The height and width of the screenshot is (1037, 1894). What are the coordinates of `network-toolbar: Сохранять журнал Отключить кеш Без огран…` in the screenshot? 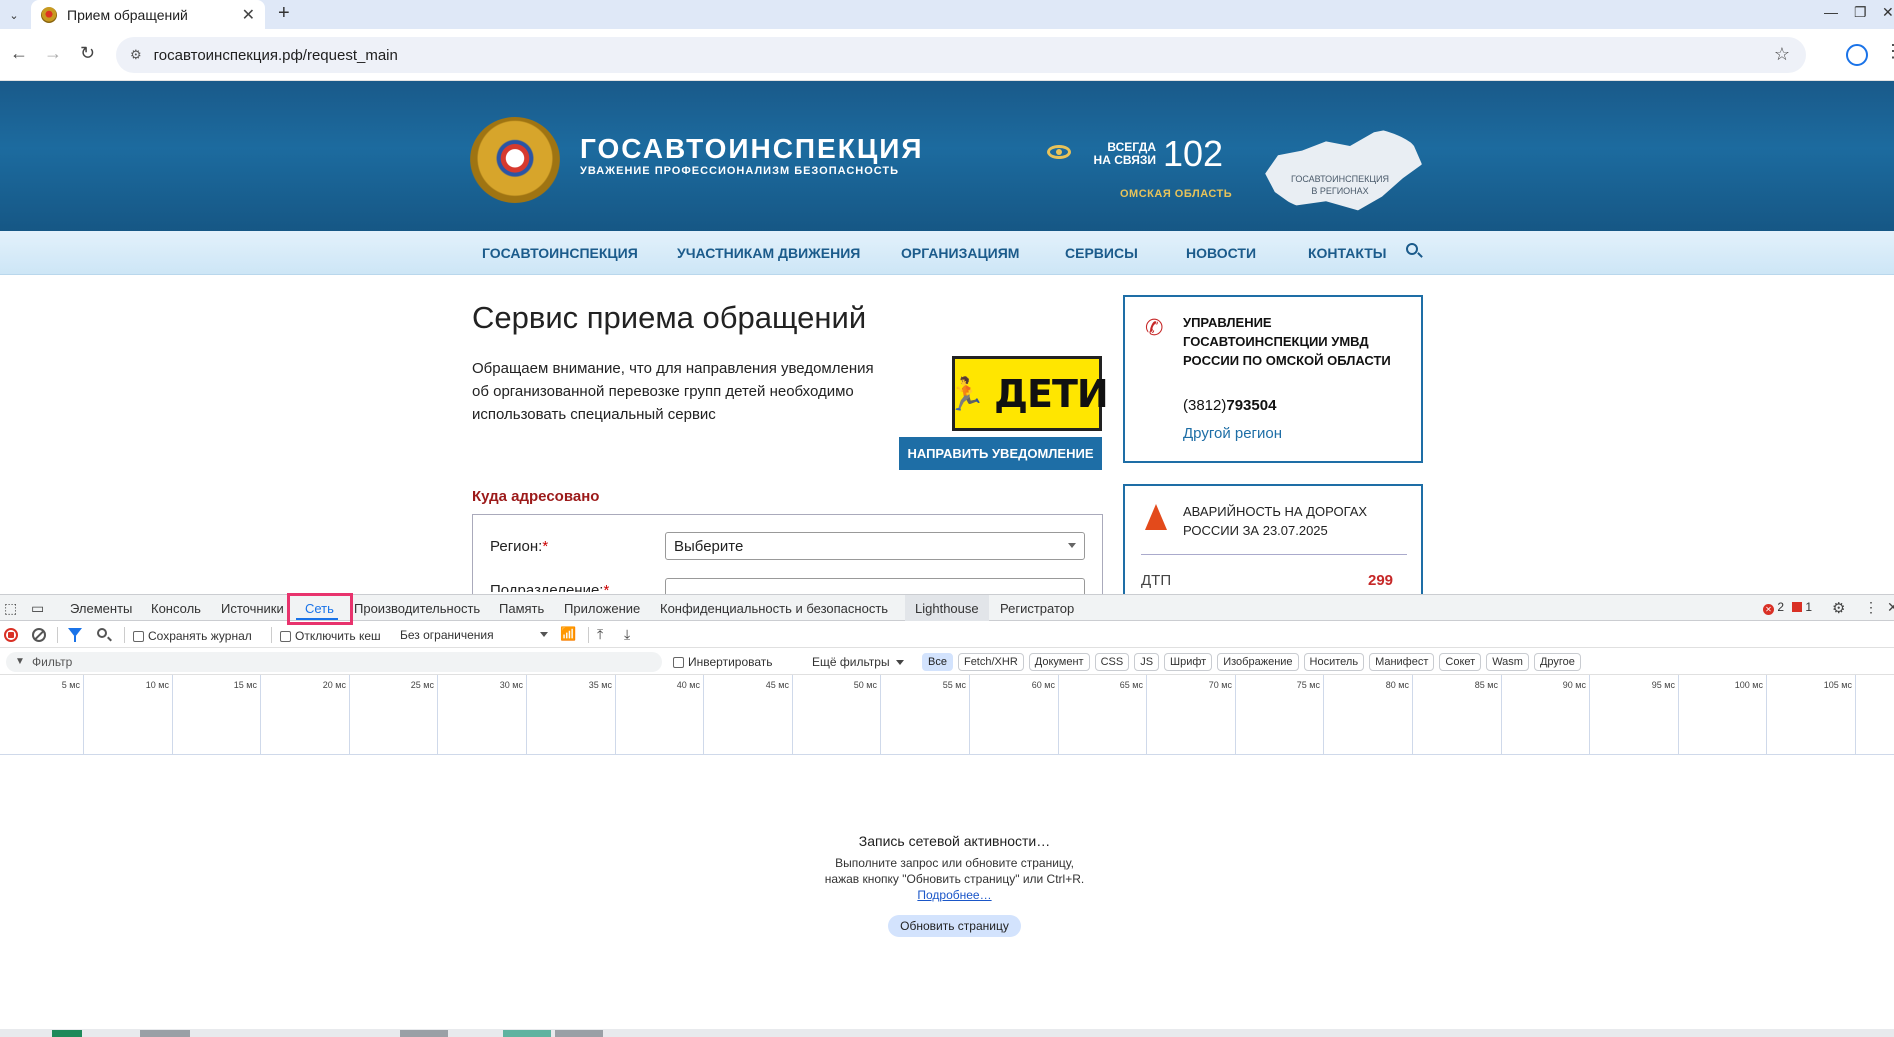 It's located at (947, 635).